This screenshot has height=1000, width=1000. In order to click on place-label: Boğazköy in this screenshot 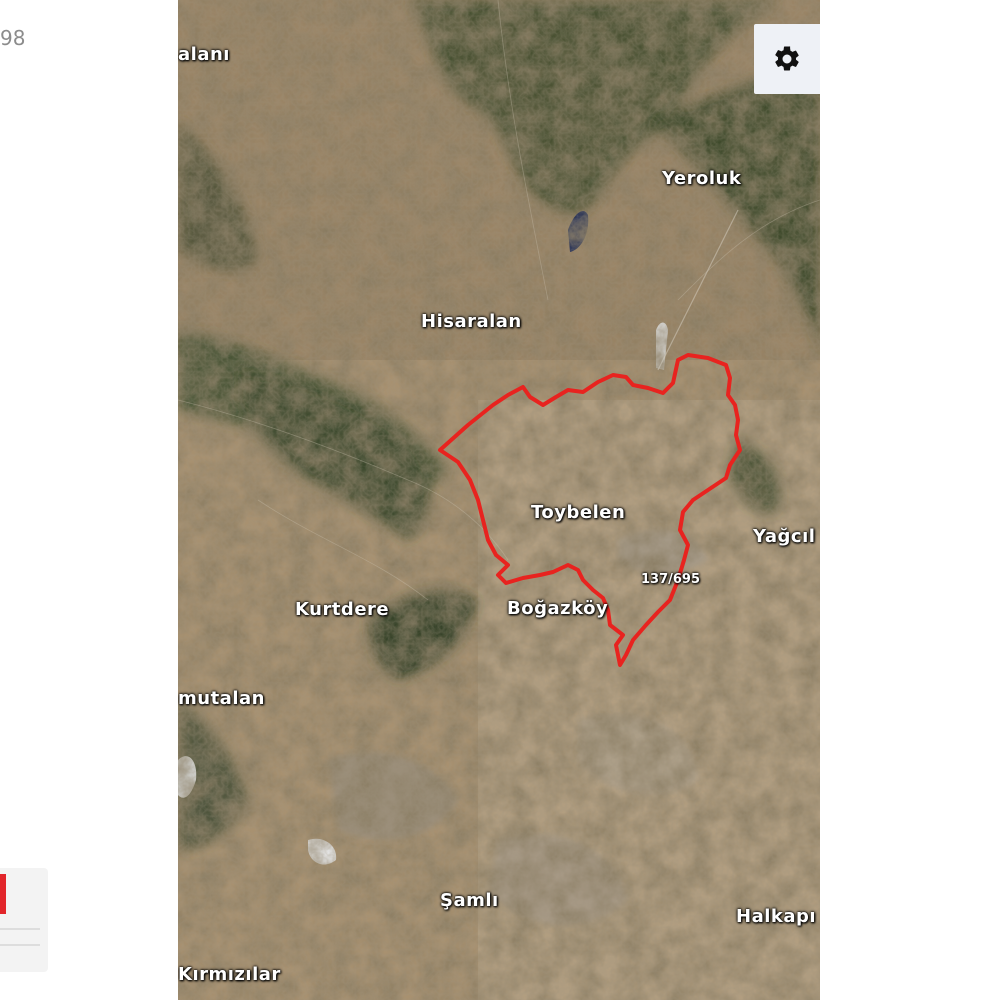, I will do `click(558, 608)`.